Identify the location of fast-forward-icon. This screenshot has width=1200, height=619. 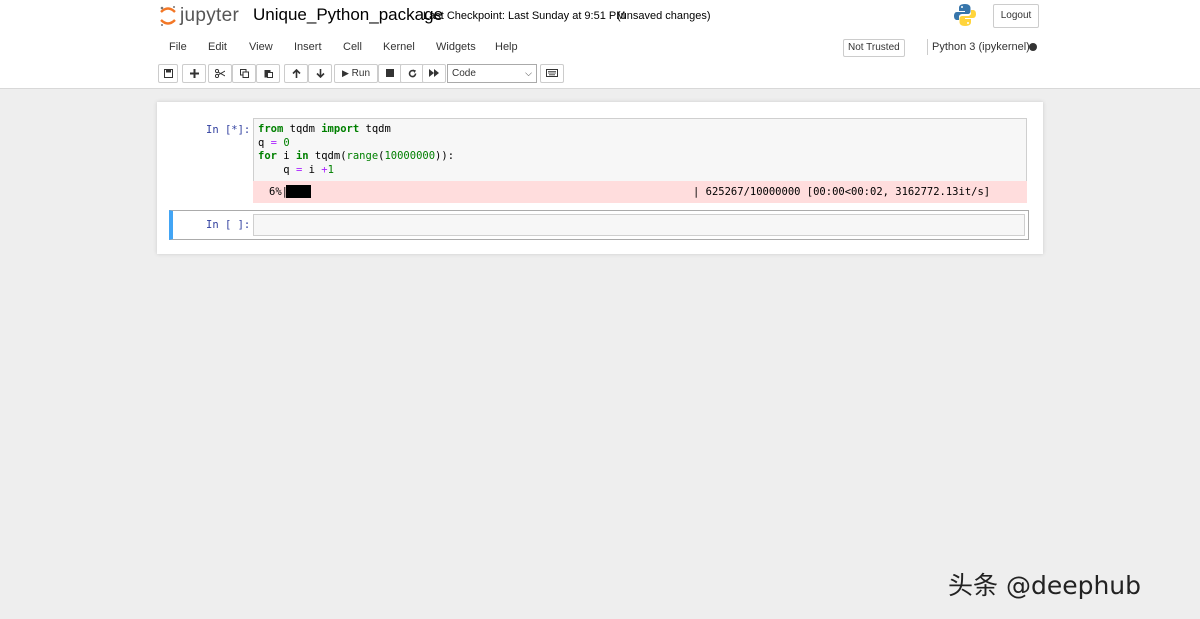
(434, 73).